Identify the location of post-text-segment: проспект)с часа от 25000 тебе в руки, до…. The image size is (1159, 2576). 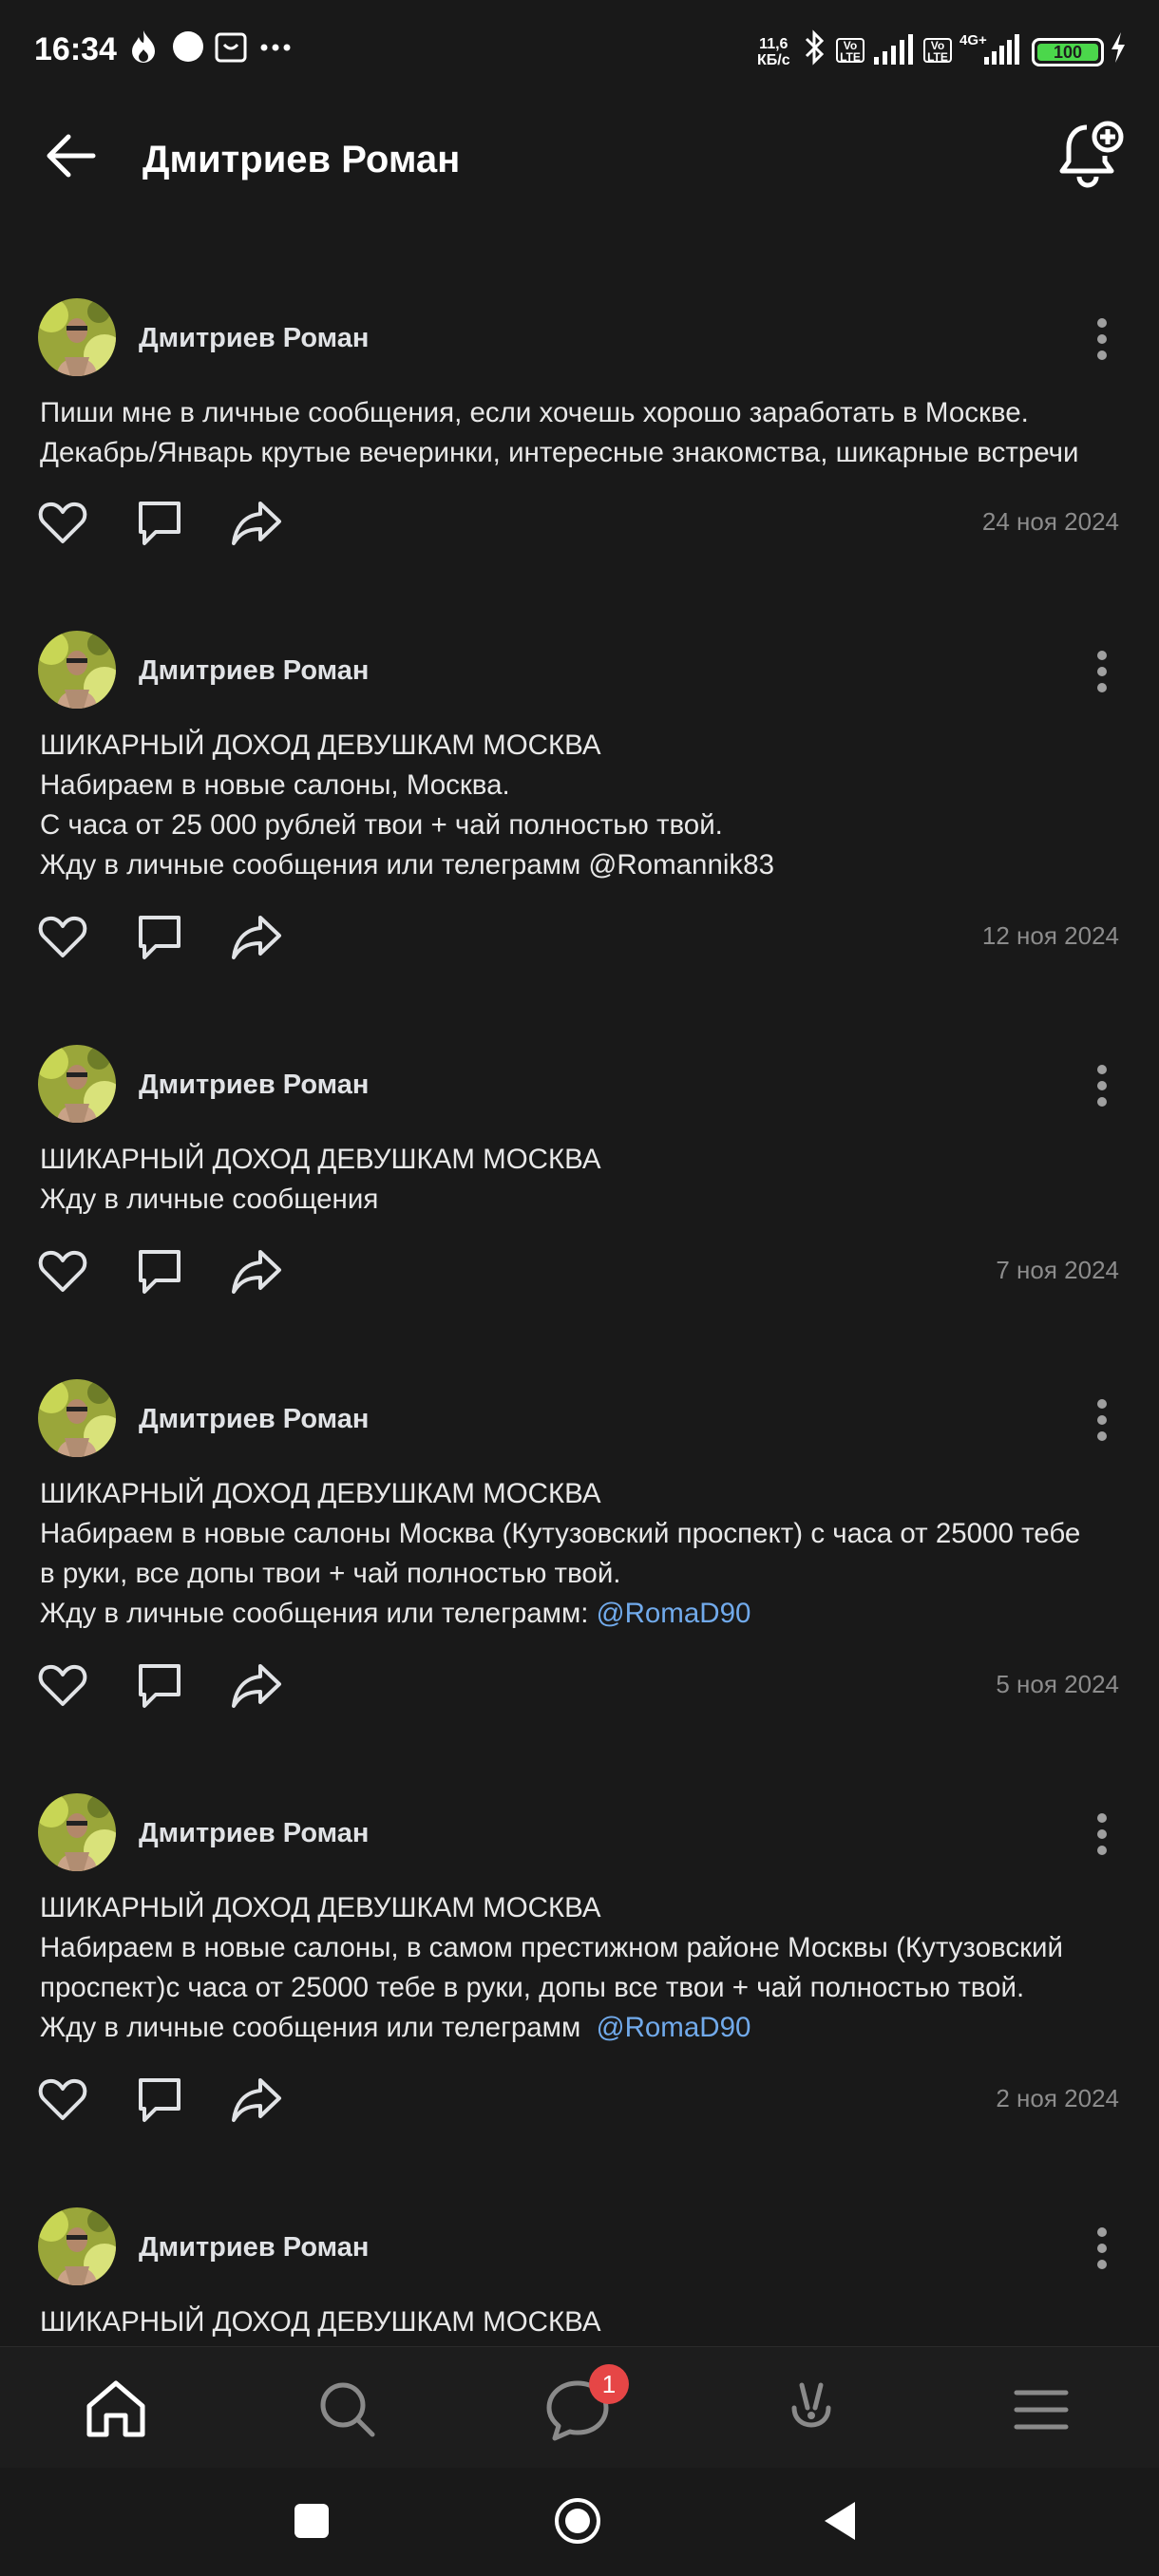
(532, 1987).